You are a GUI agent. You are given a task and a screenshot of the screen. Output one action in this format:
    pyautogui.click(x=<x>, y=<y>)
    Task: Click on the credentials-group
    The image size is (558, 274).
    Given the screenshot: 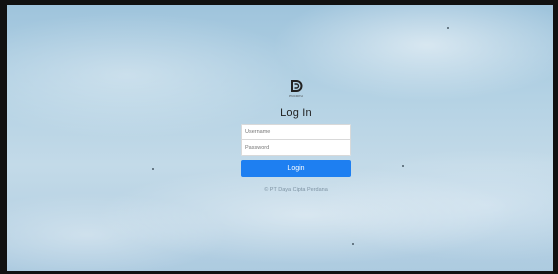 What is the action you would take?
    pyautogui.click(x=296, y=140)
    